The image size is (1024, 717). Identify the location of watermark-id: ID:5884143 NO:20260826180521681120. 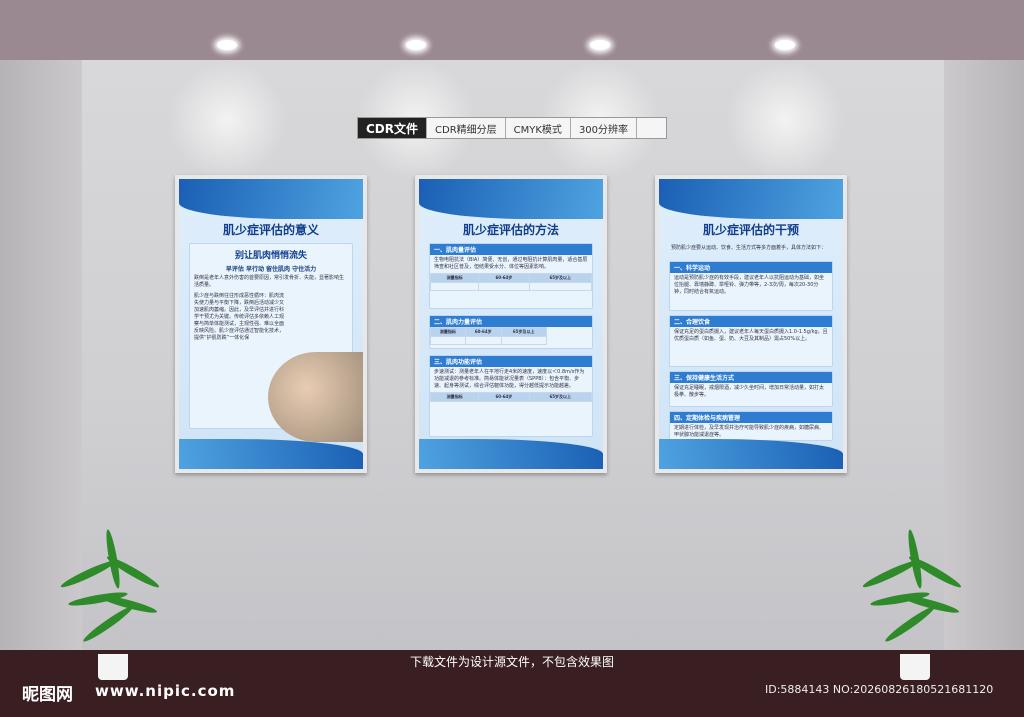
(879, 689).